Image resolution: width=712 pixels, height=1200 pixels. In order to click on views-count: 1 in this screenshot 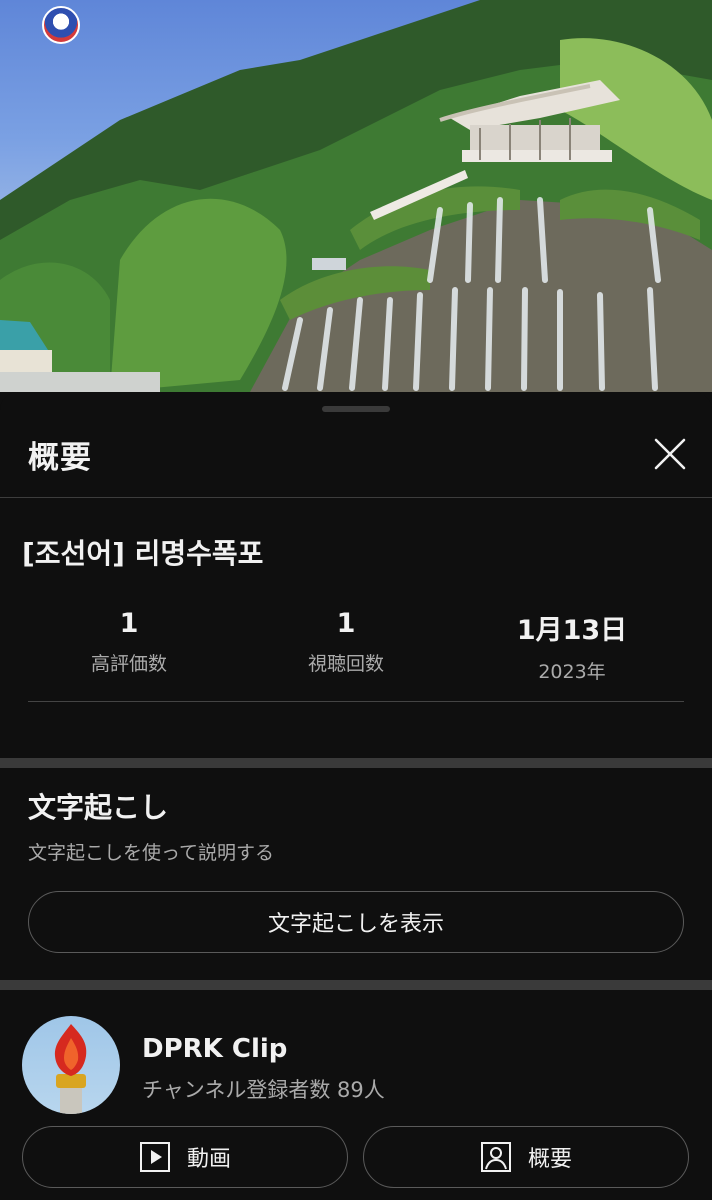, I will do `click(346, 623)`.